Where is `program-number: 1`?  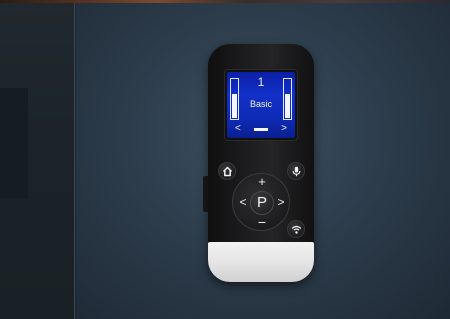
program-number: 1 is located at coordinates (261, 82).